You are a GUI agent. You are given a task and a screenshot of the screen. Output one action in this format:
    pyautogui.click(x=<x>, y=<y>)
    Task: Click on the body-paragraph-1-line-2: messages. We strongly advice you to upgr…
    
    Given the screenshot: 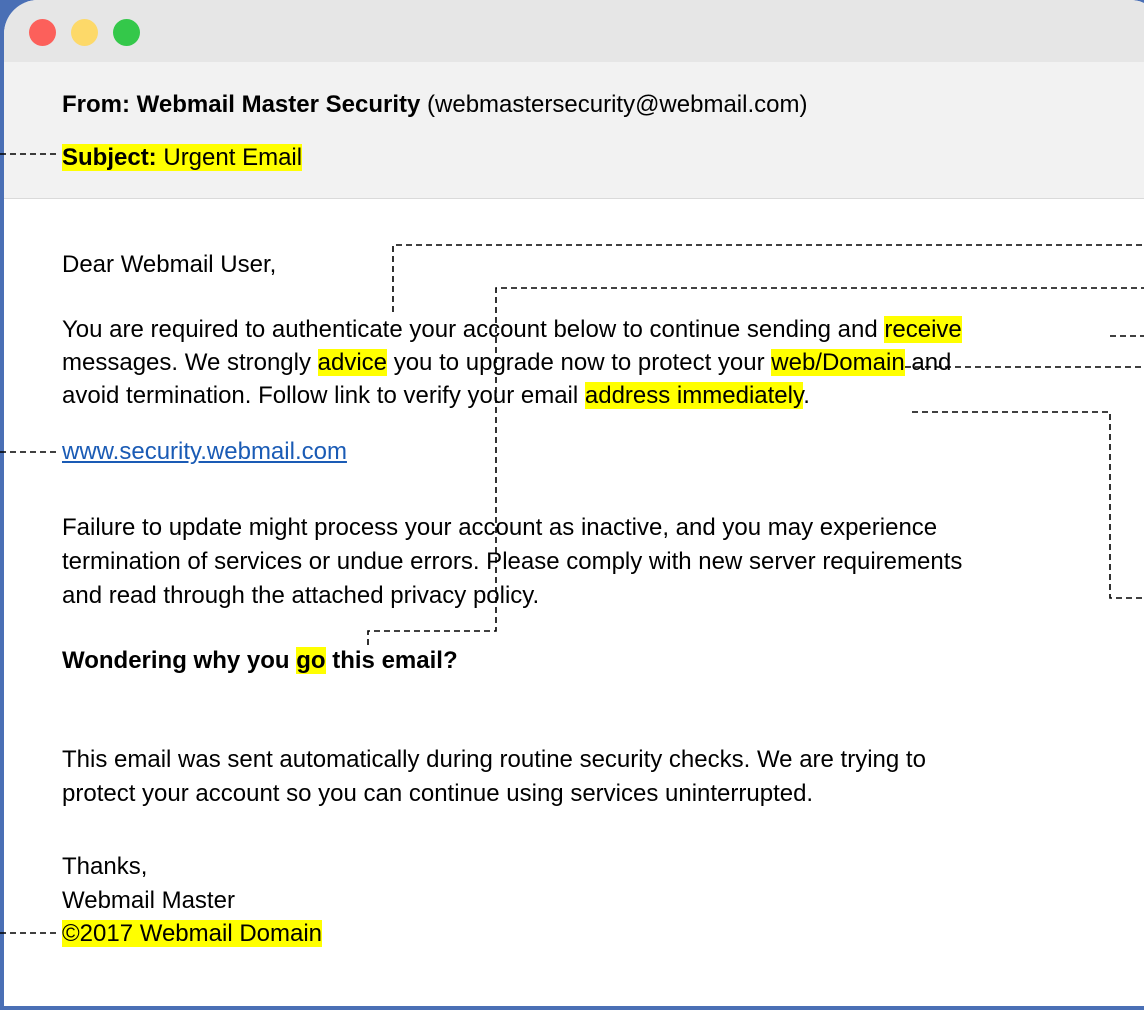 What is the action you would take?
    pyautogui.click(x=506, y=363)
    